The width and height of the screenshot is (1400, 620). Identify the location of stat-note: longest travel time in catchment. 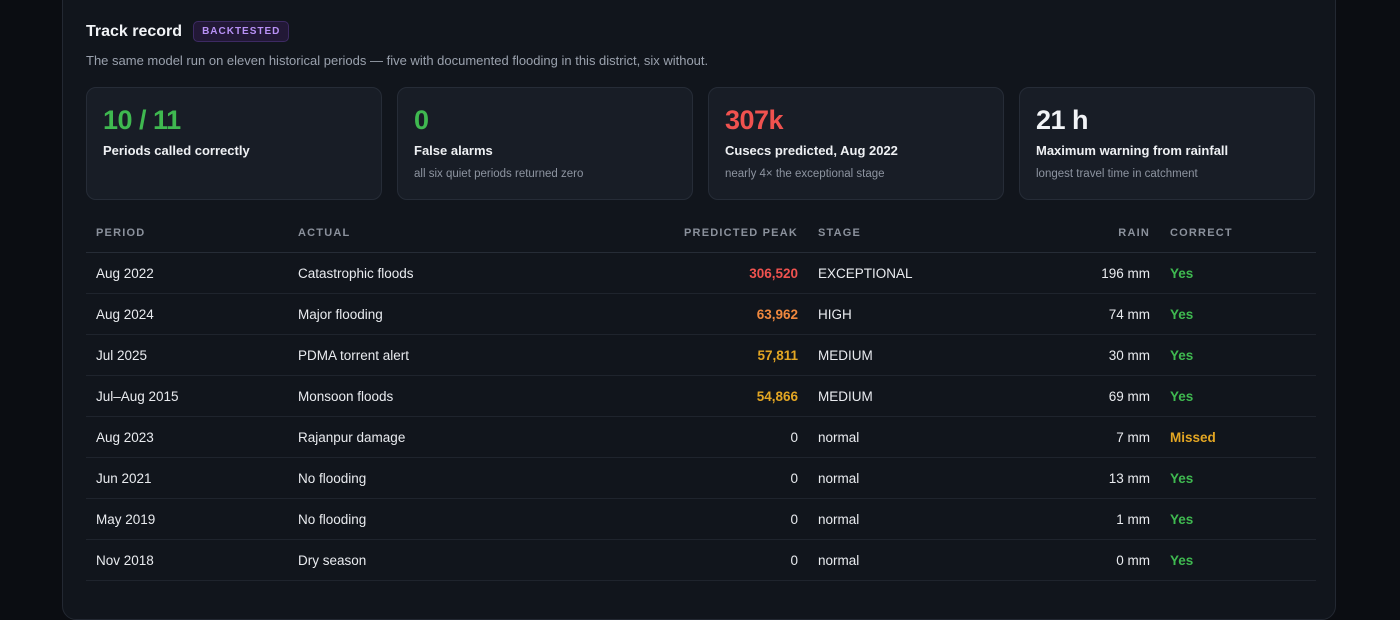
(1117, 174).